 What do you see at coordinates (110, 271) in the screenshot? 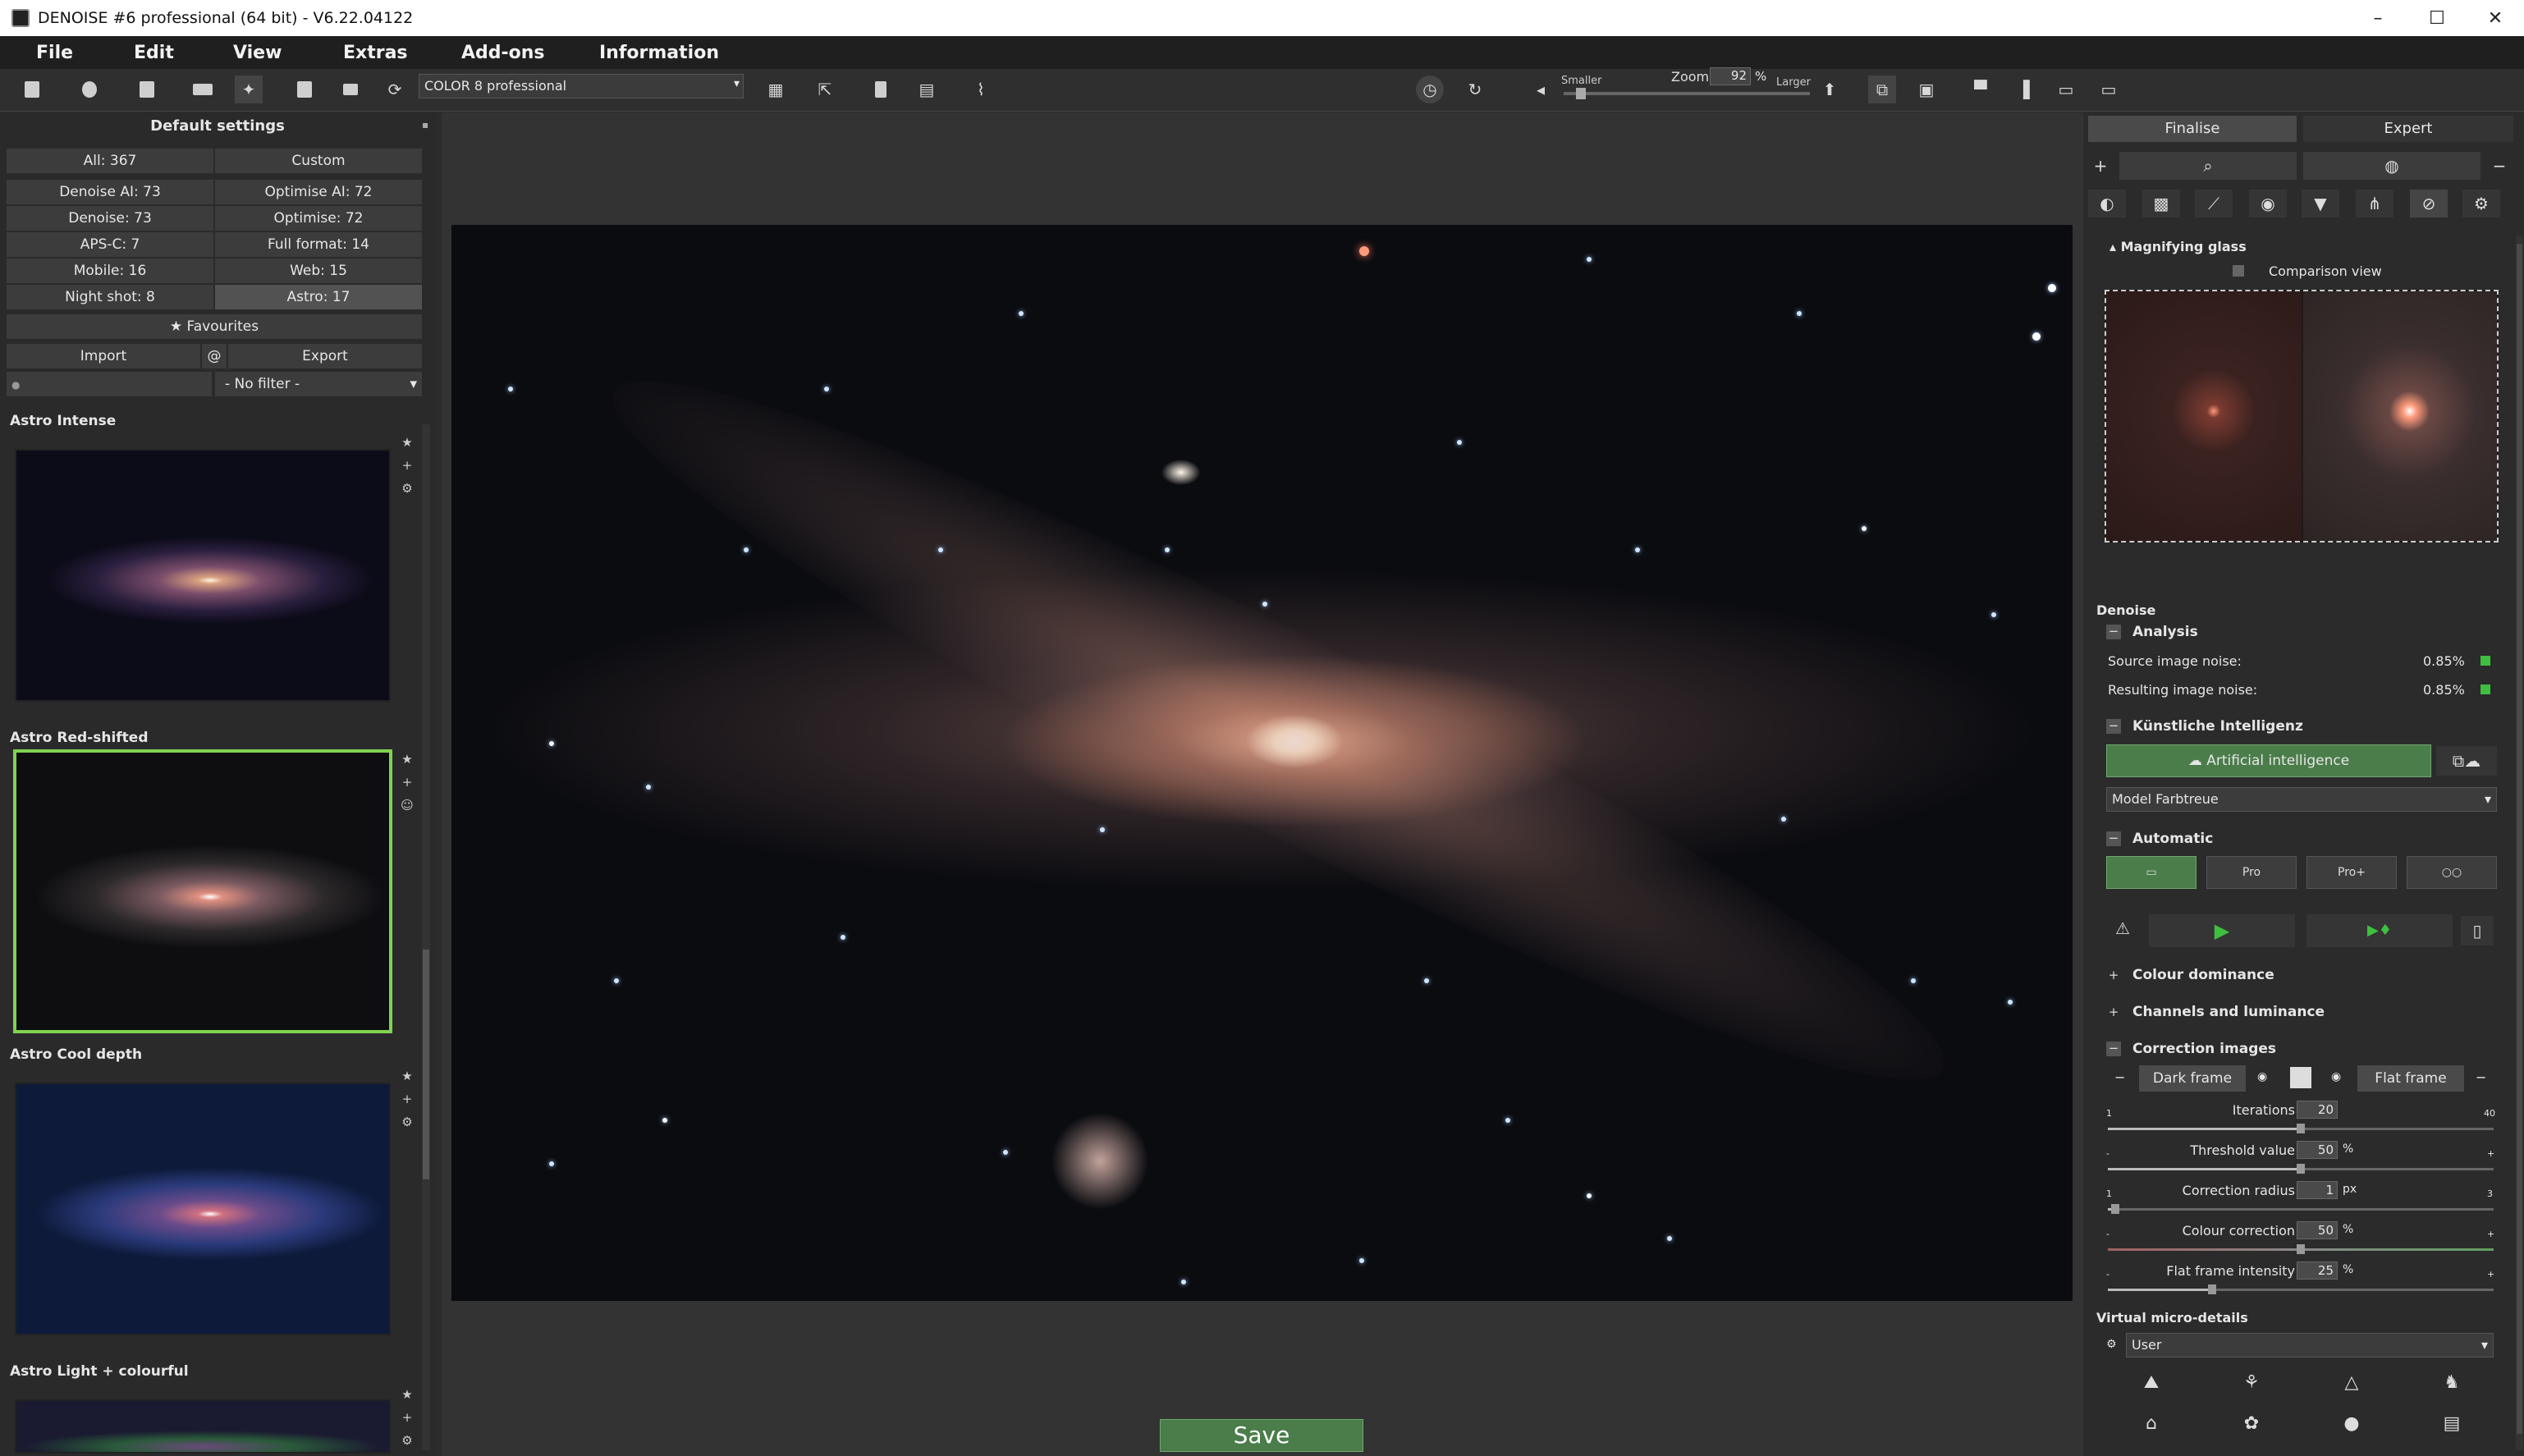
I see `filter-mobile: Mobile: 16` at bounding box center [110, 271].